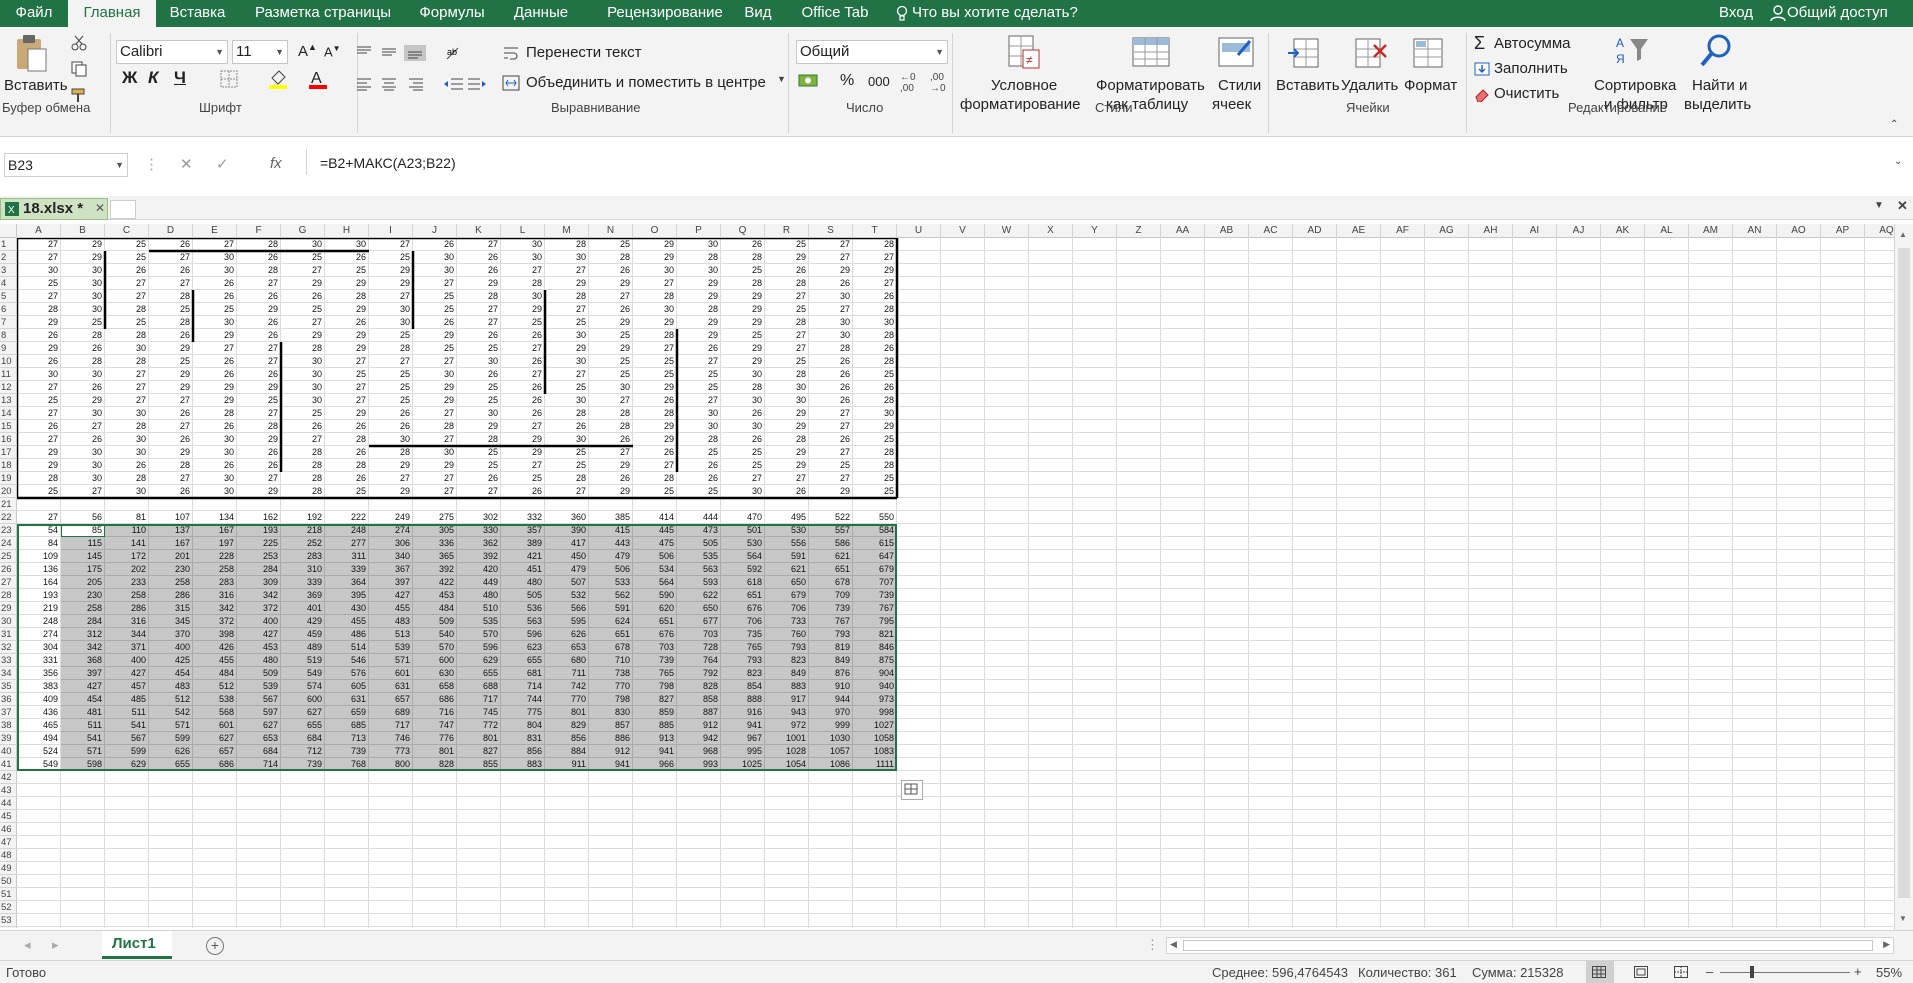  I want to click on column-header-AE: AE, so click(1359, 231).